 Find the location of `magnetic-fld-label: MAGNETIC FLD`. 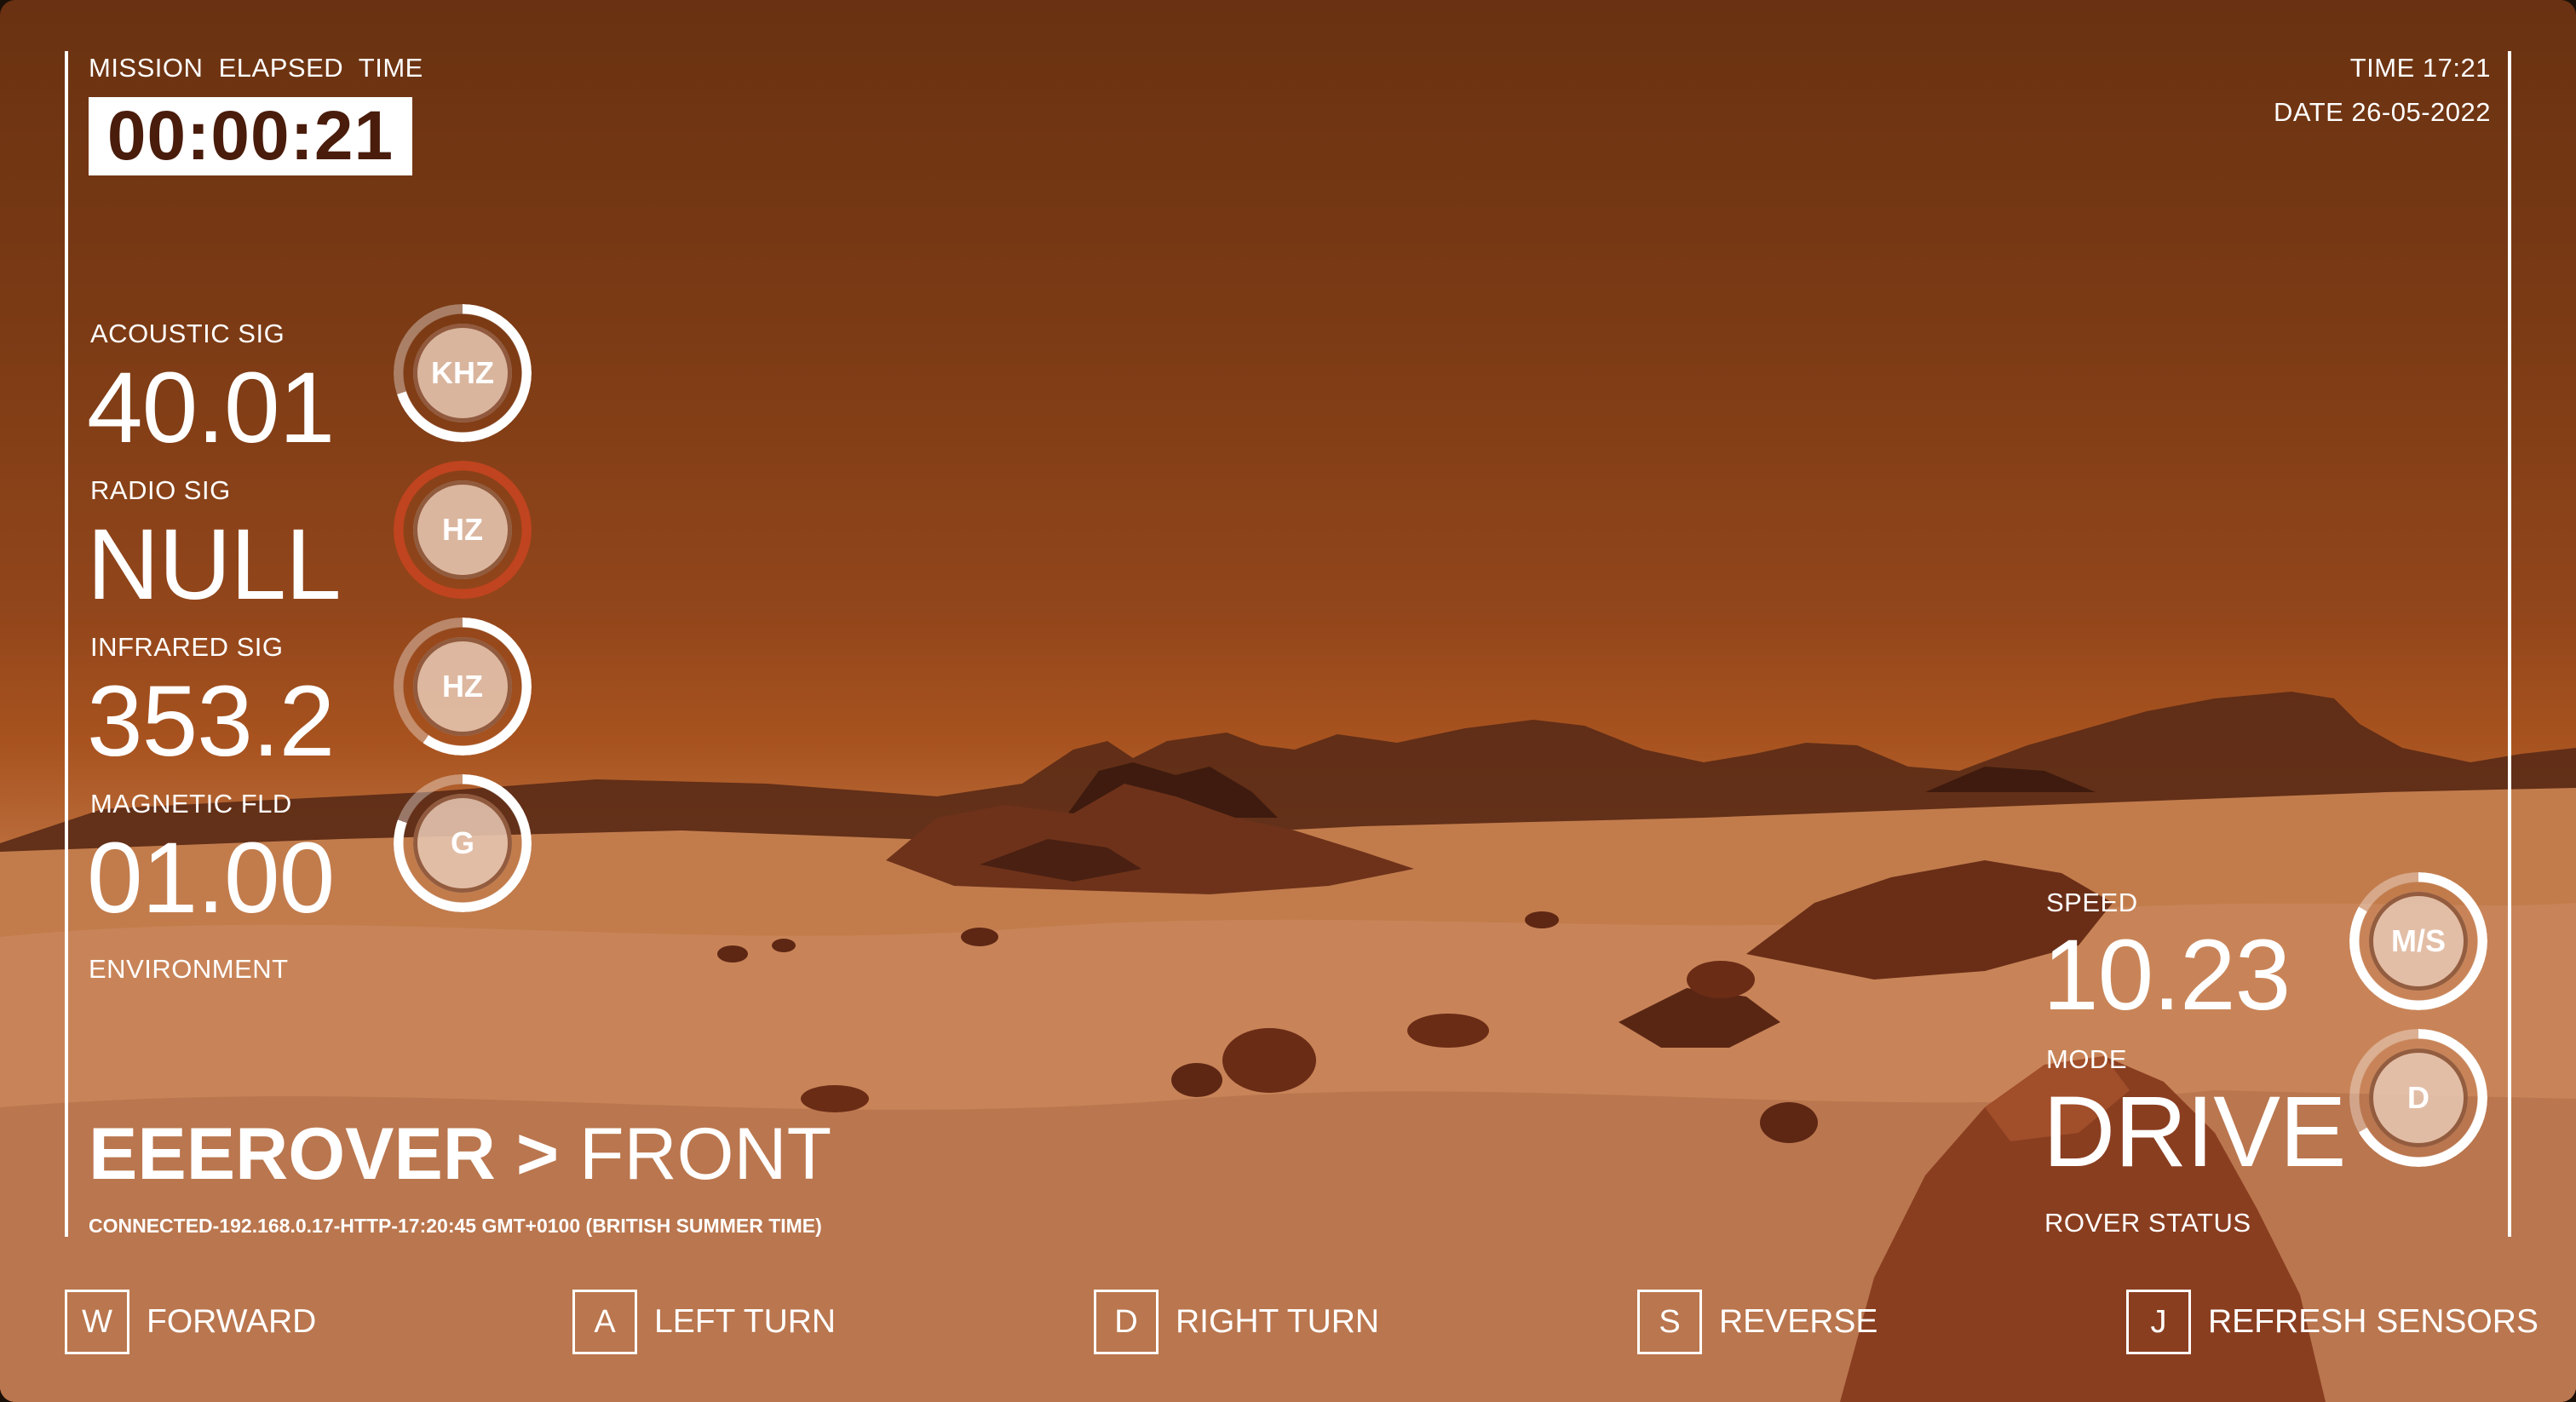

magnetic-fld-label: MAGNETIC FLD is located at coordinates (191, 804).